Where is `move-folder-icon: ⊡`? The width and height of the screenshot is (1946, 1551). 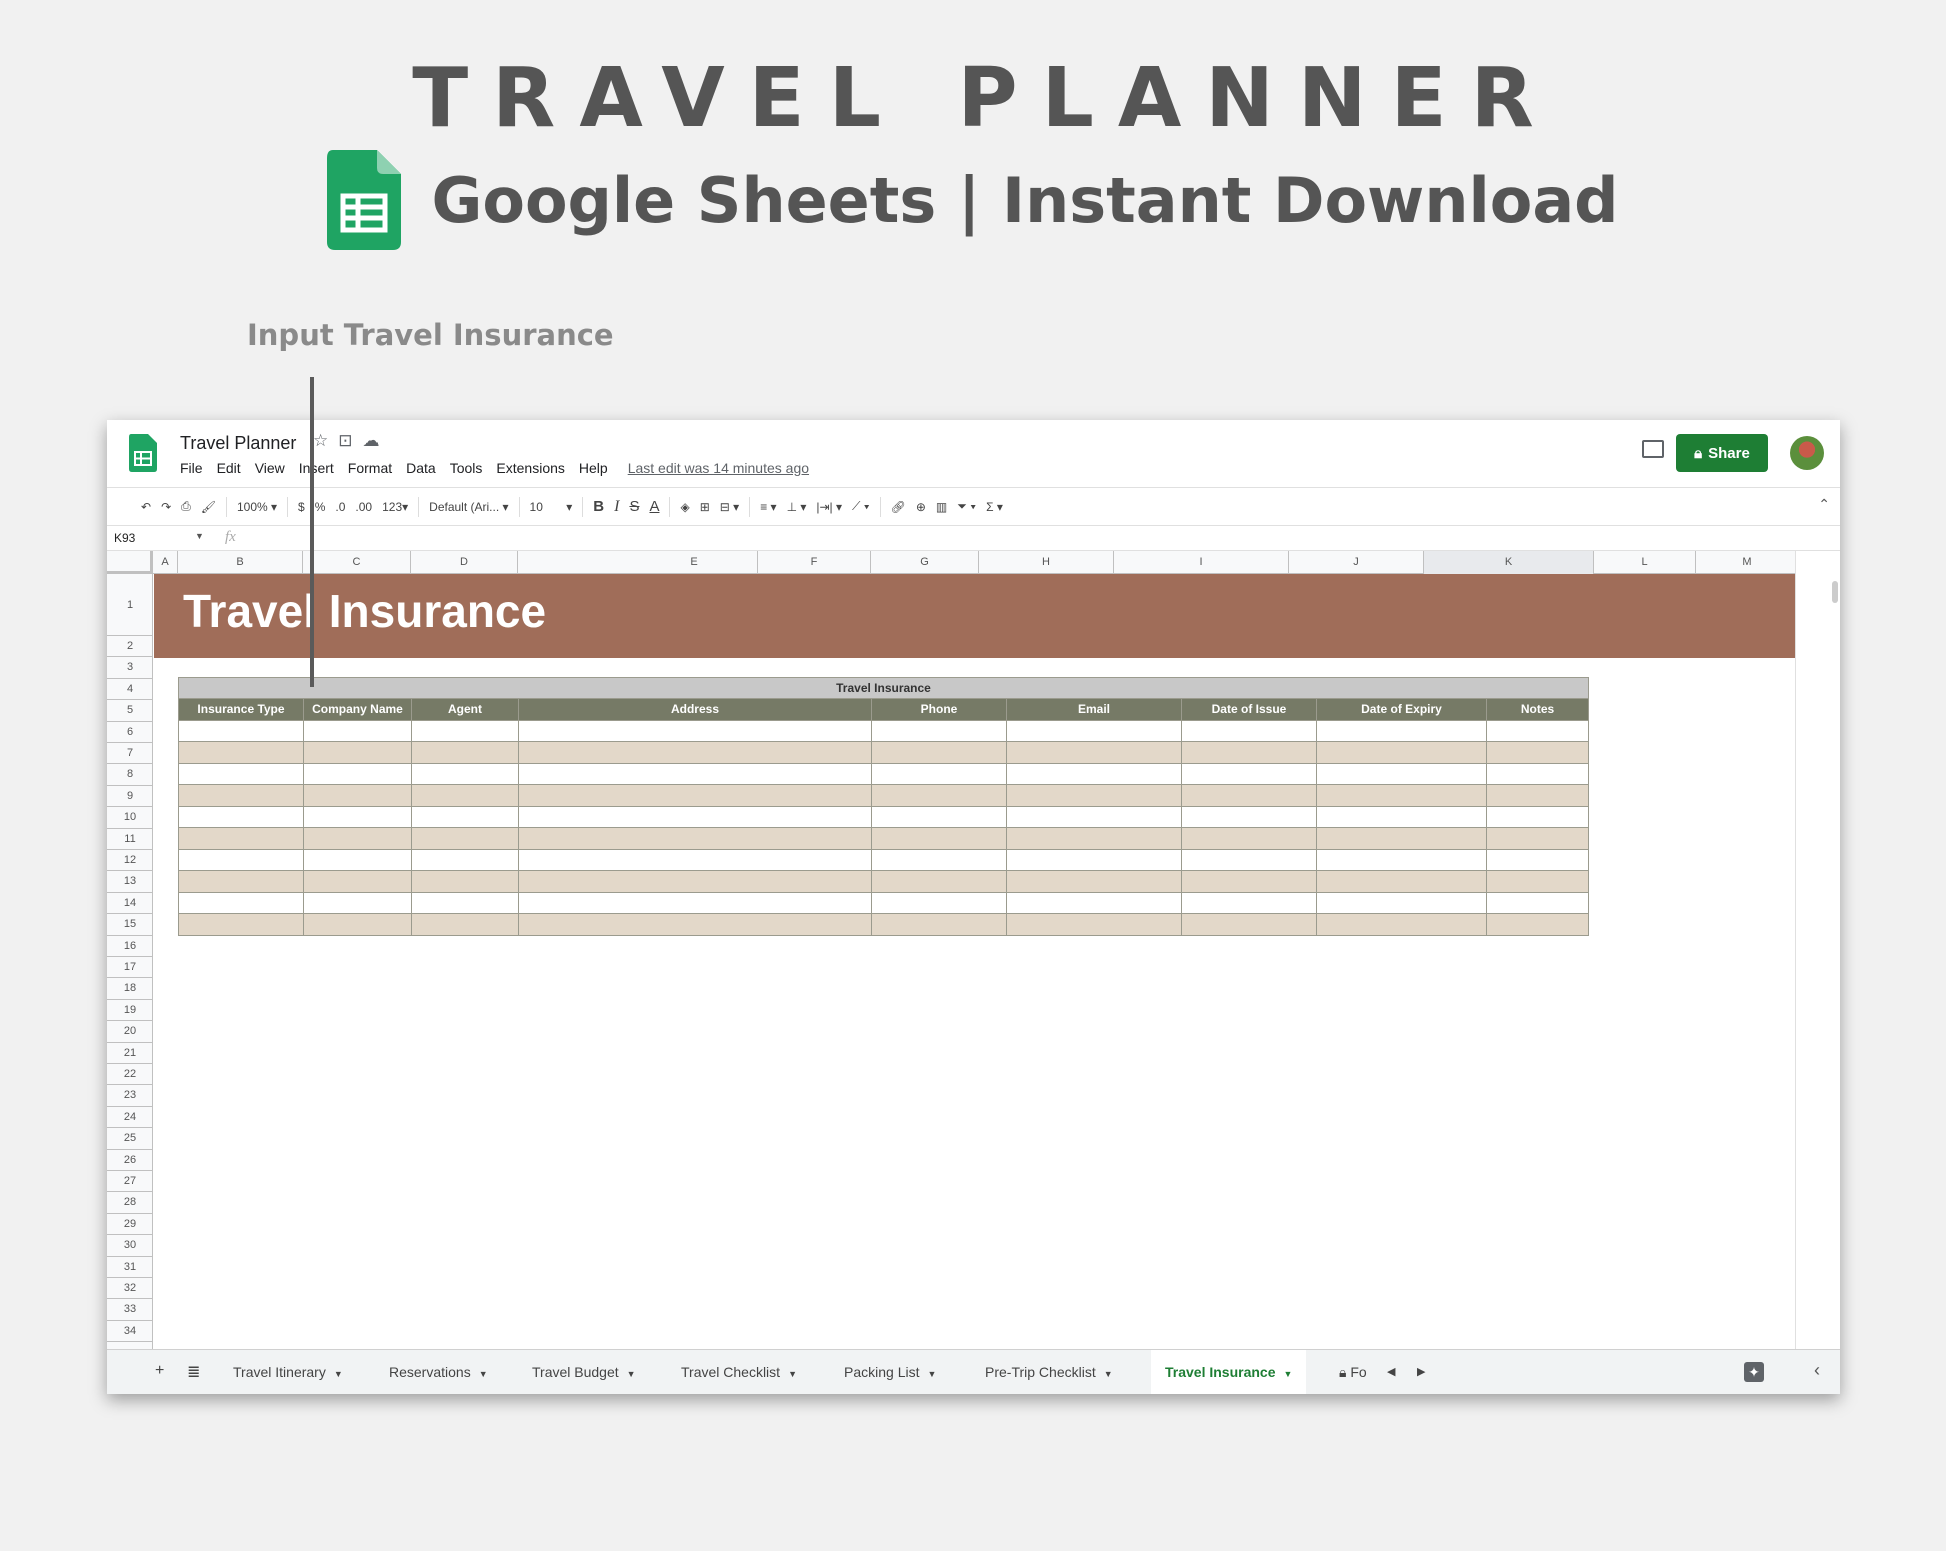 move-folder-icon: ⊡ is located at coordinates (345, 441).